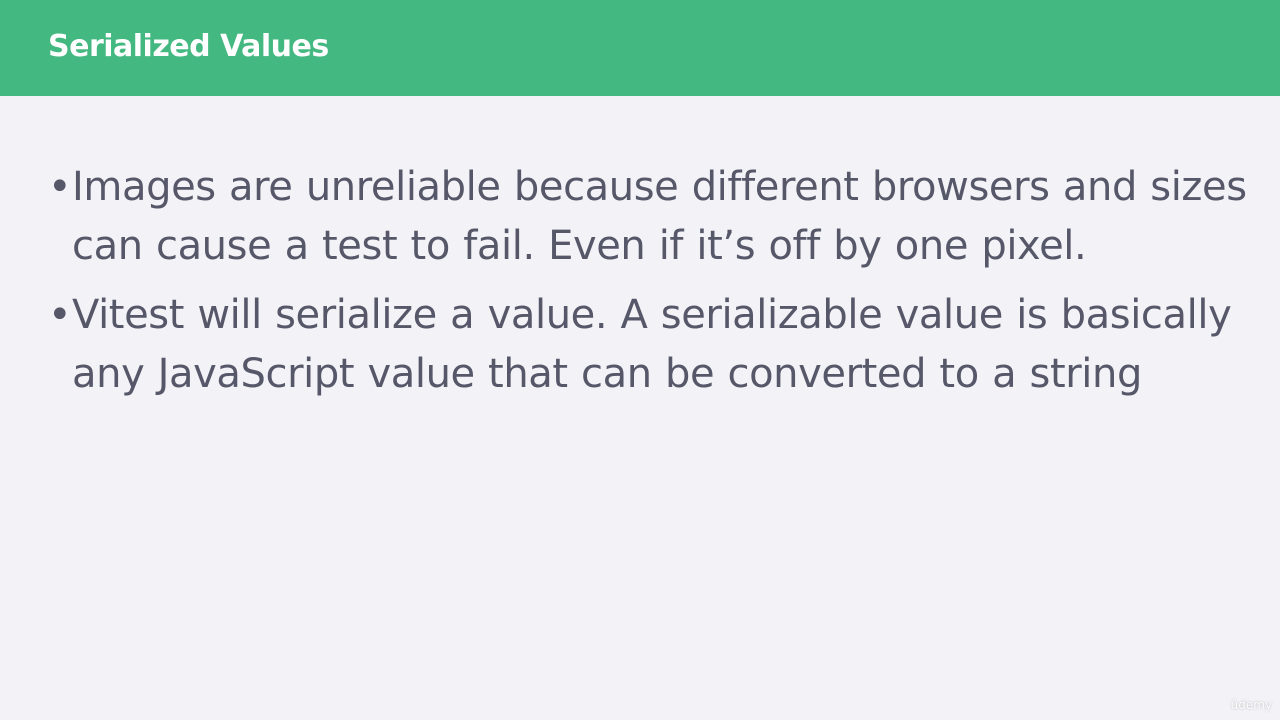 The width and height of the screenshot is (1280, 720). I want to click on udemy-watermark: ûdemy, so click(1251, 705).